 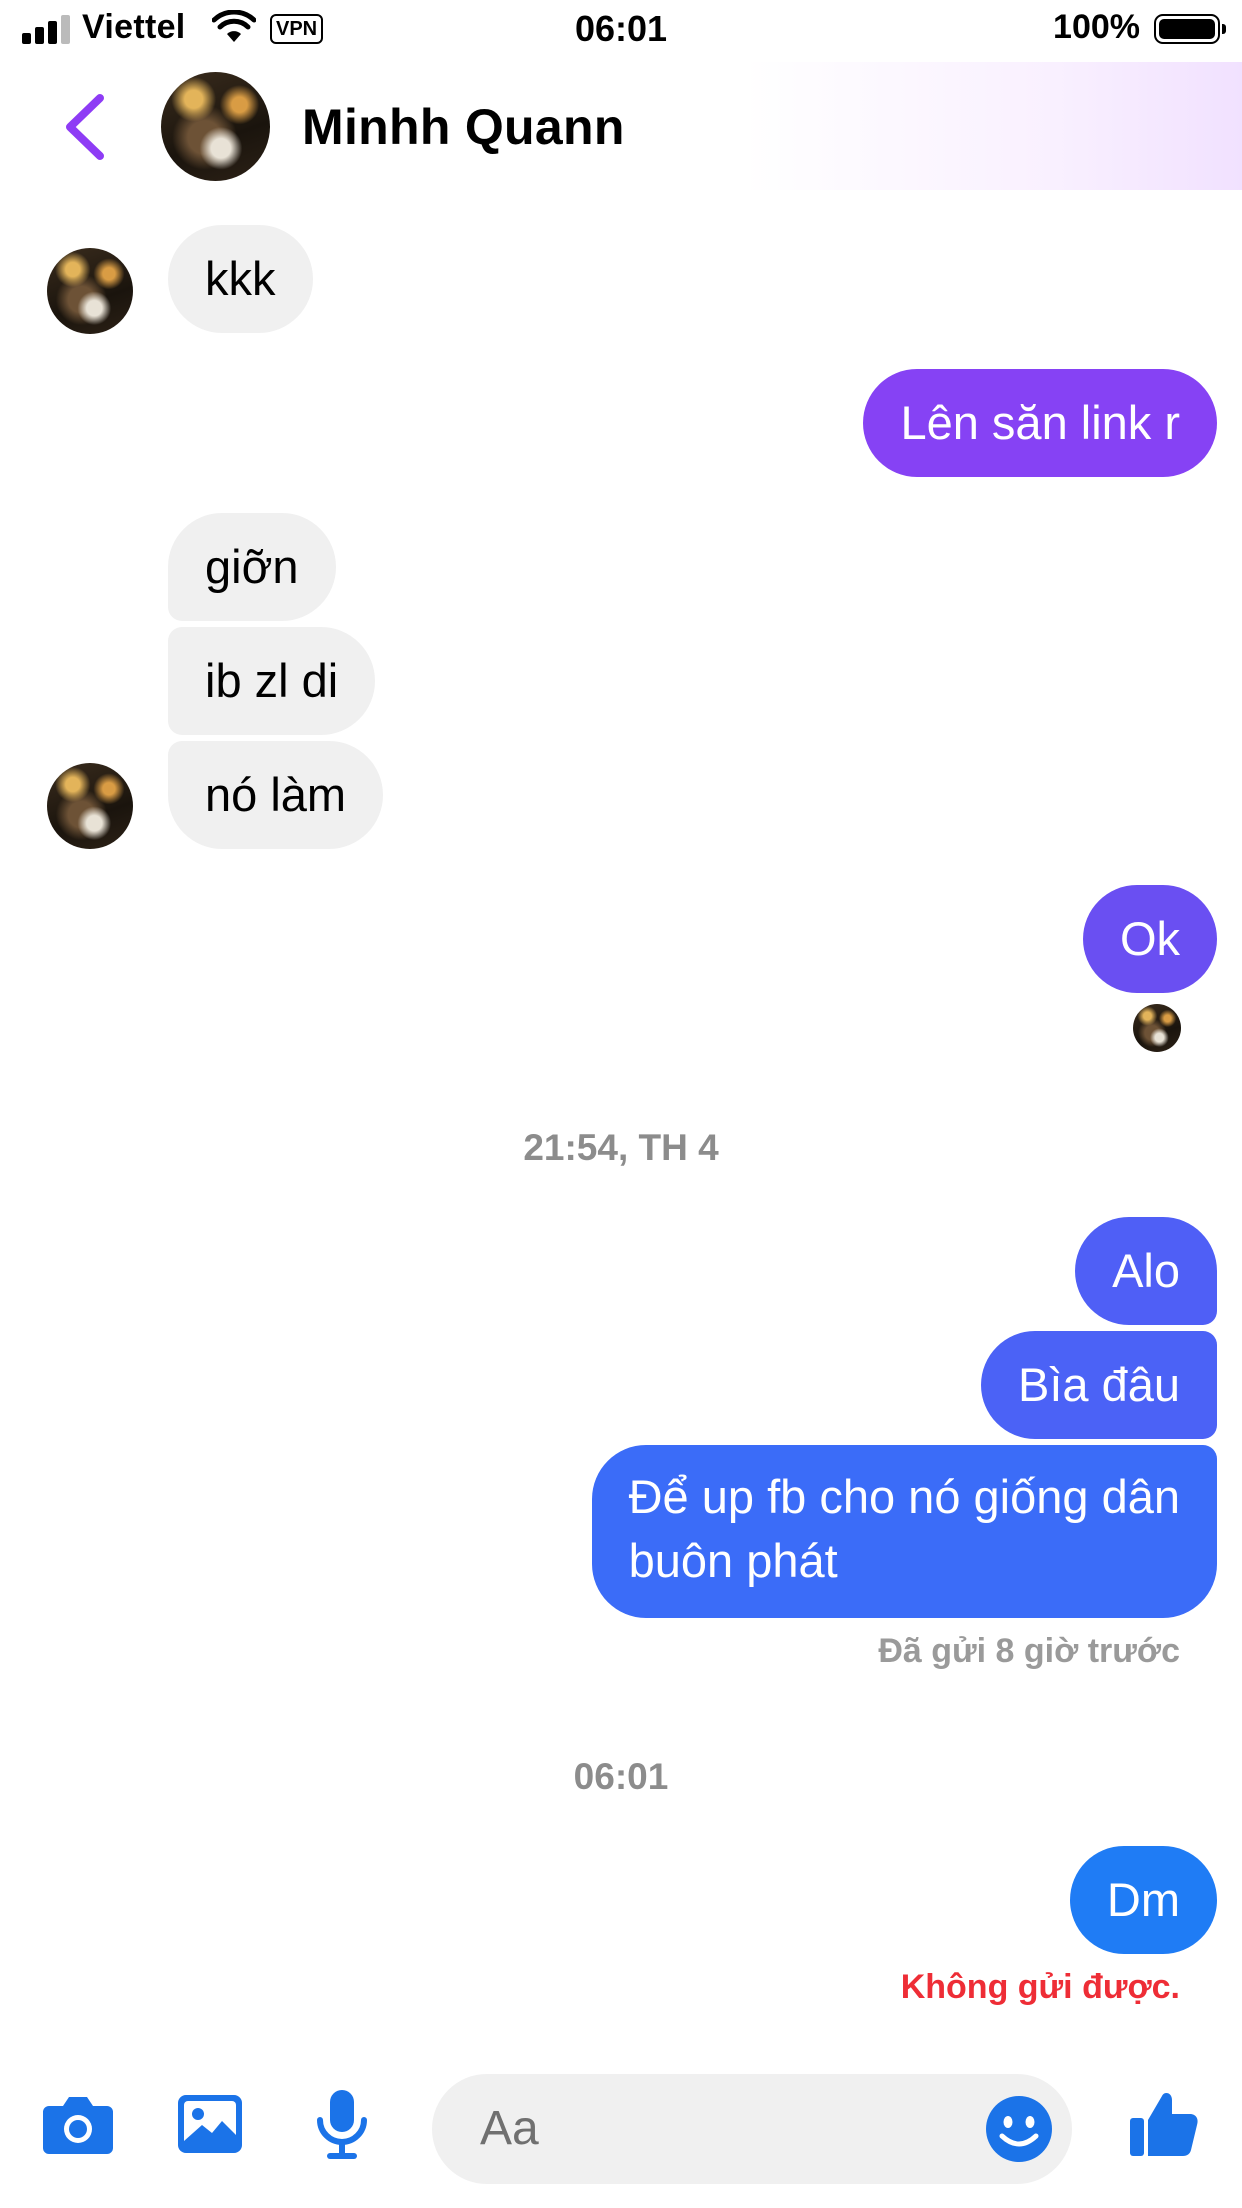 What do you see at coordinates (1019, 2129) in the screenshot?
I see `emoji-icon` at bounding box center [1019, 2129].